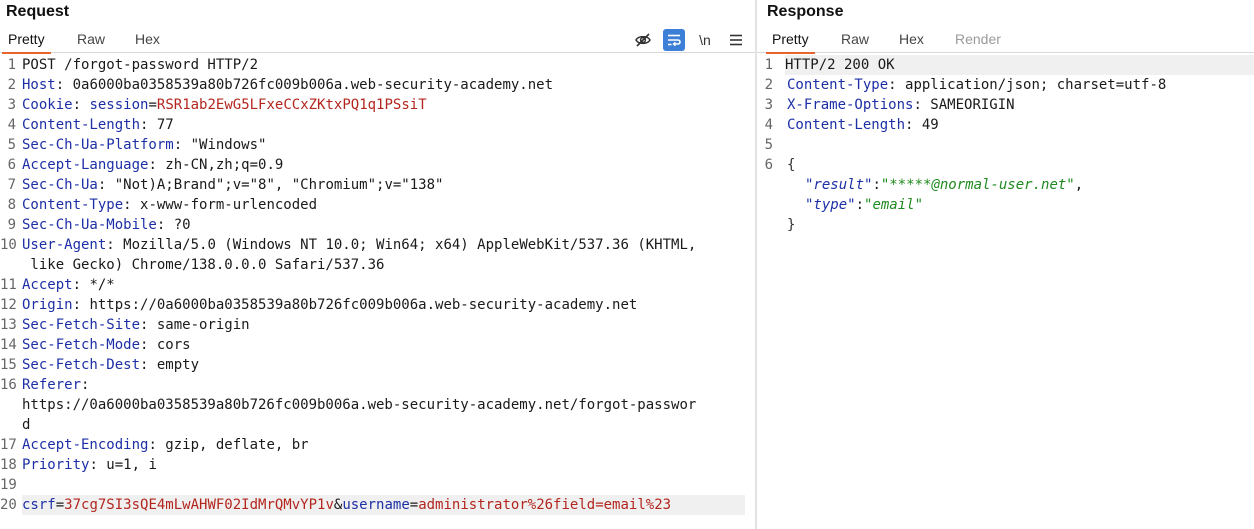 The height and width of the screenshot is (529, 1254). Describe the element at coordinates (901, 105) in the screenshot. I see `response-line-3: X-Frame-Options: SAMEORIGIN` at that location.